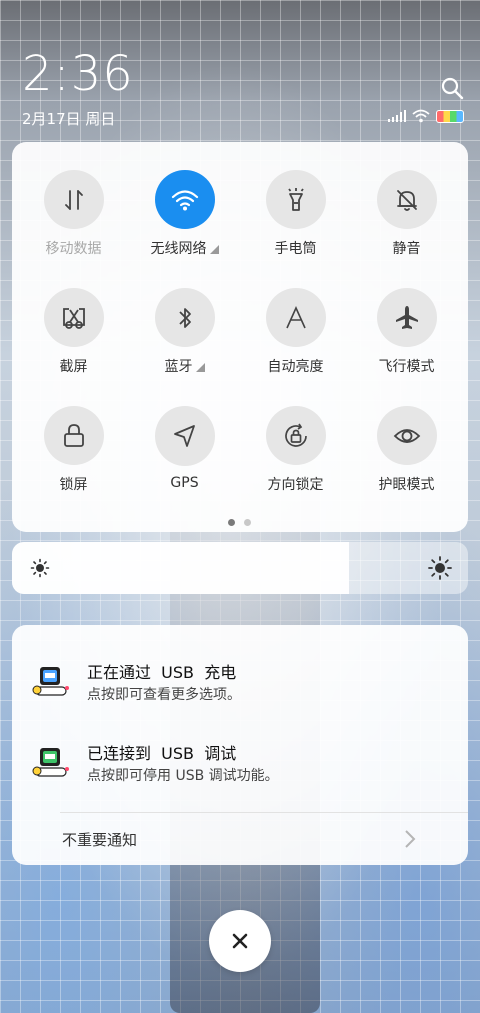 This screenshot has height=1013, width=480. Describe the element at coordinates (240, 683) in the screenshot. I see `notification-usb-charging: 正在通过 USB 充电 点按即可查看更多选项。` at that location.